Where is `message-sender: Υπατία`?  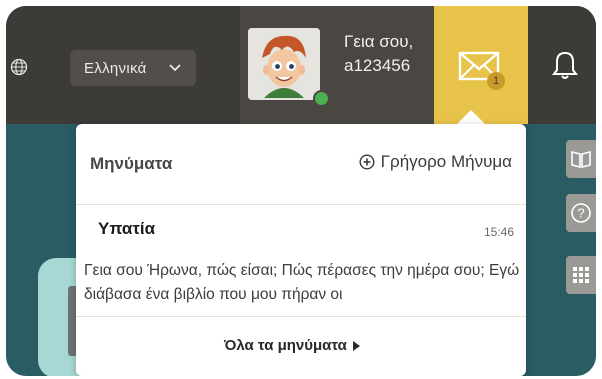
message-sender: Υπατία is located at coordinates (127, 228).